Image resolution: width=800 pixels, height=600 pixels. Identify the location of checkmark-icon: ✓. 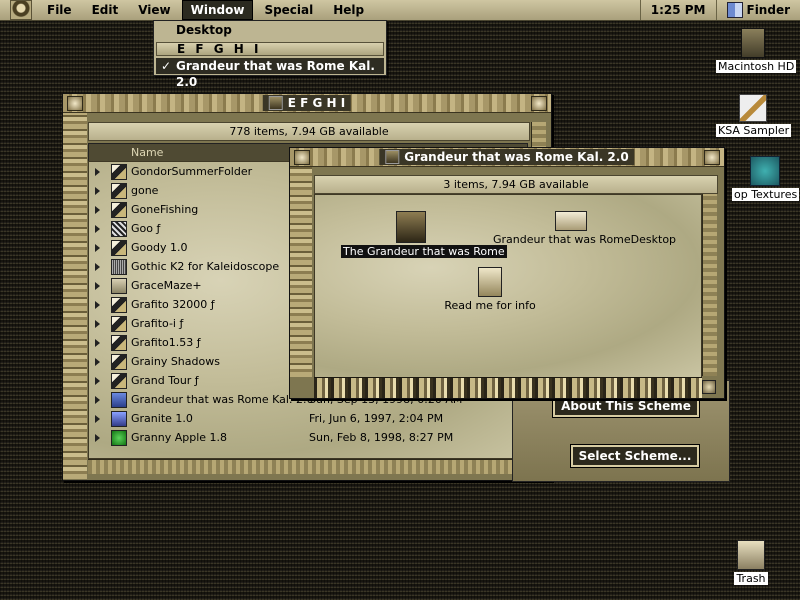
(166, 66).